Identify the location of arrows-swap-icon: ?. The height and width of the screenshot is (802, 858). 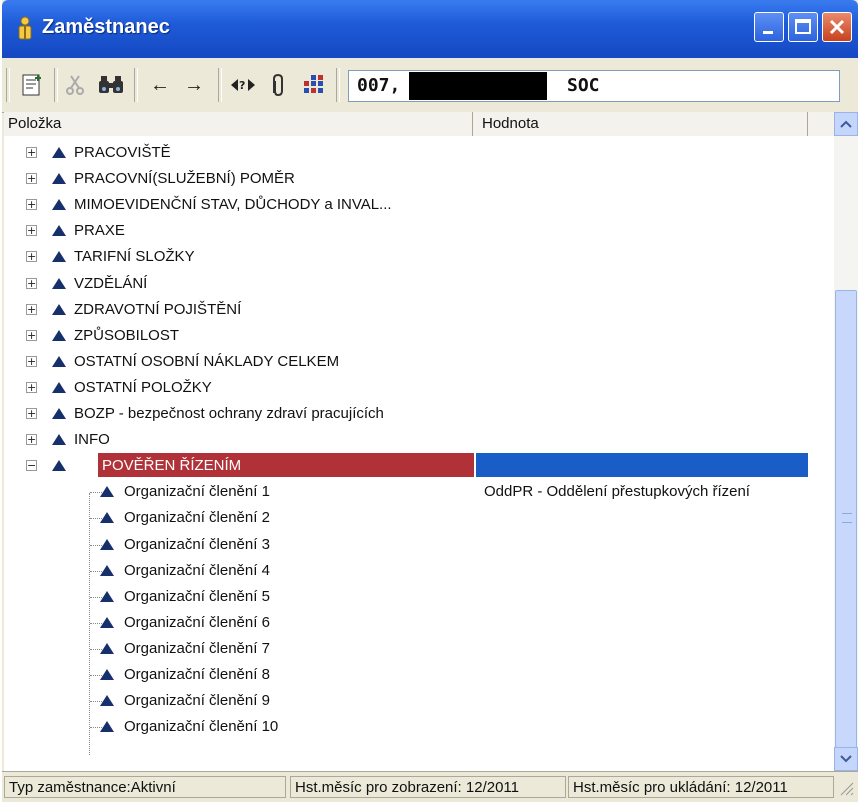
(243, 85).